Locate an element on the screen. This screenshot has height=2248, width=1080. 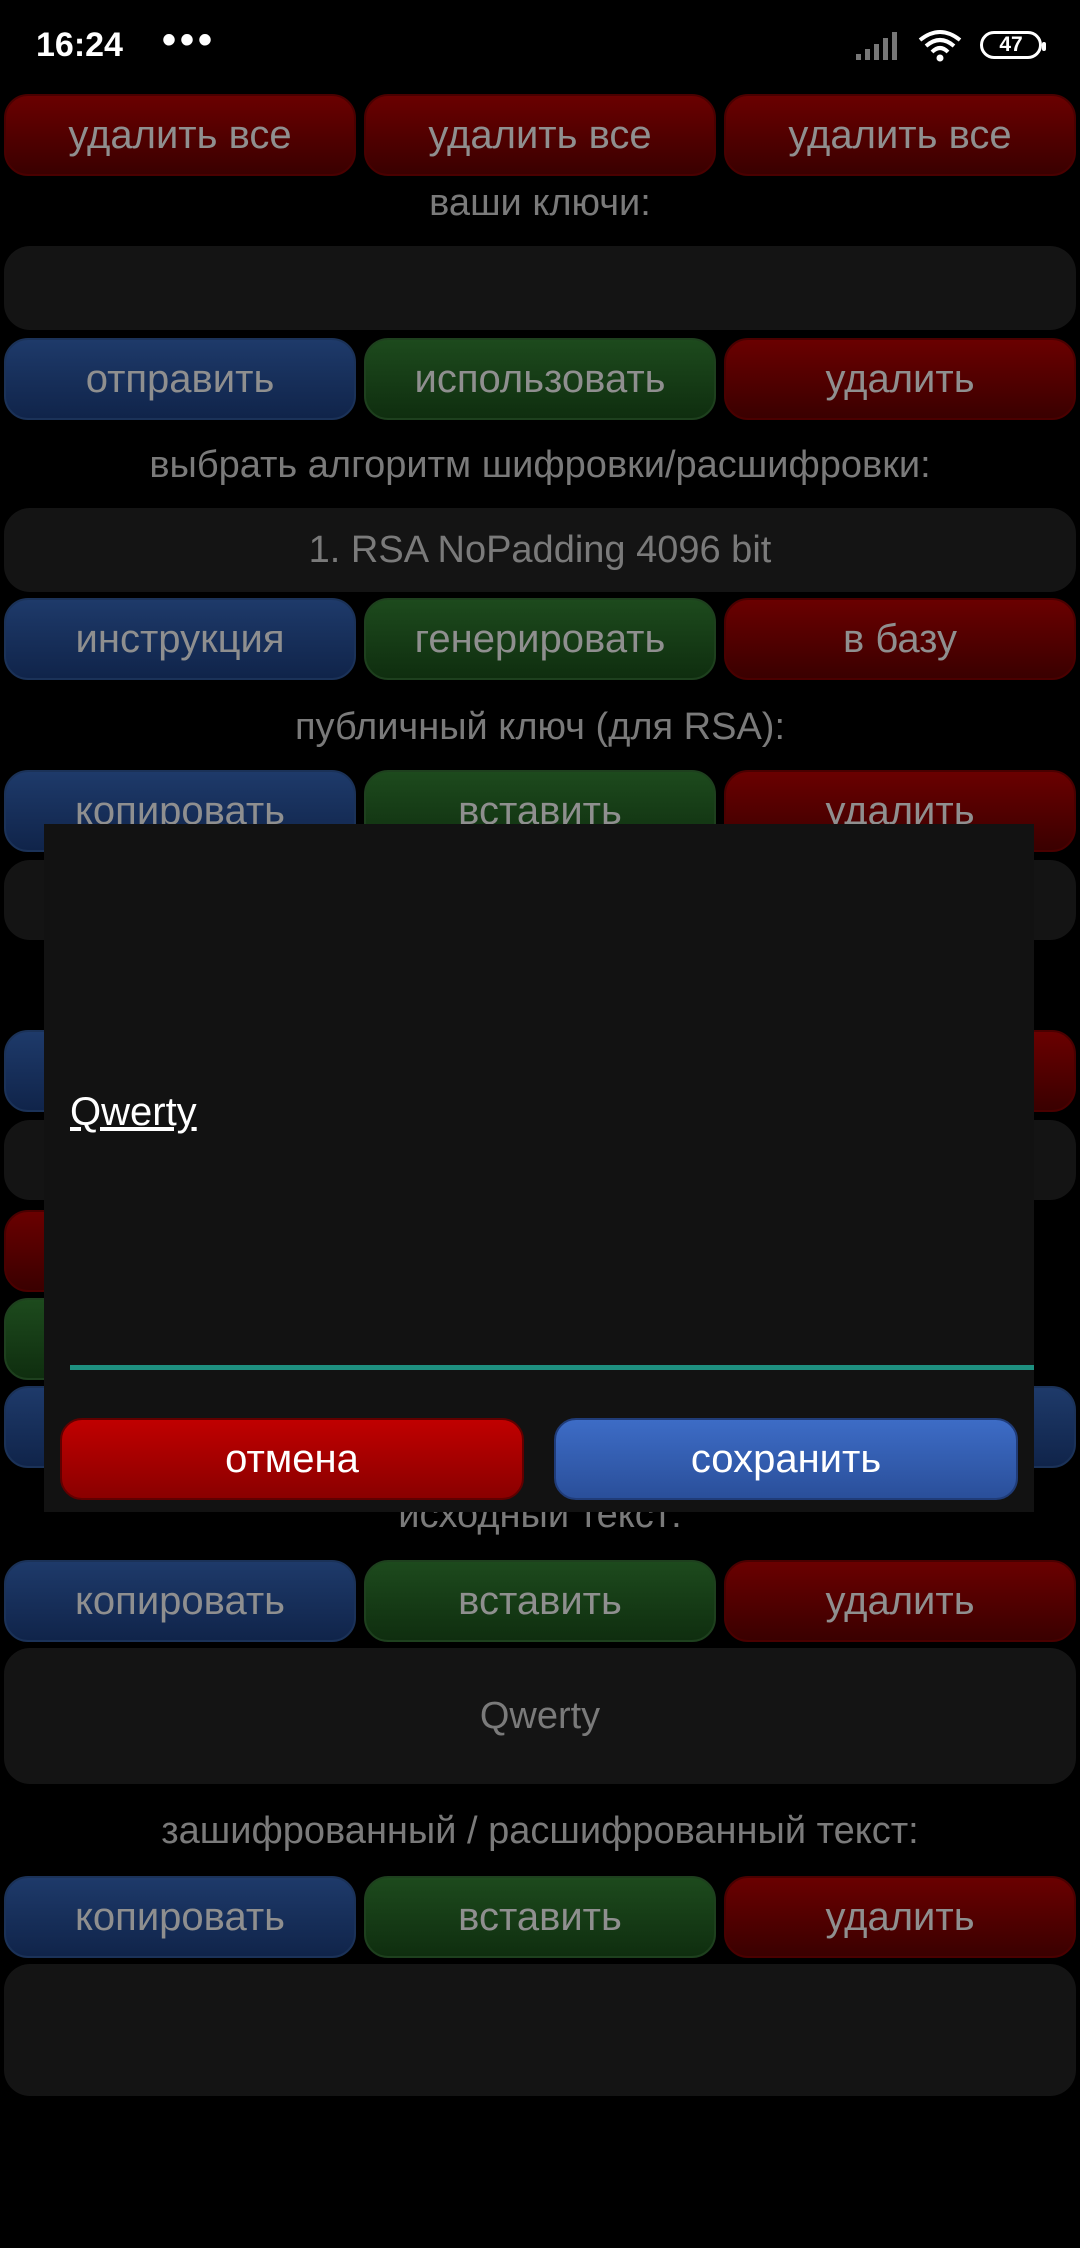
wifi-icon is located at coordinates (940, 46).